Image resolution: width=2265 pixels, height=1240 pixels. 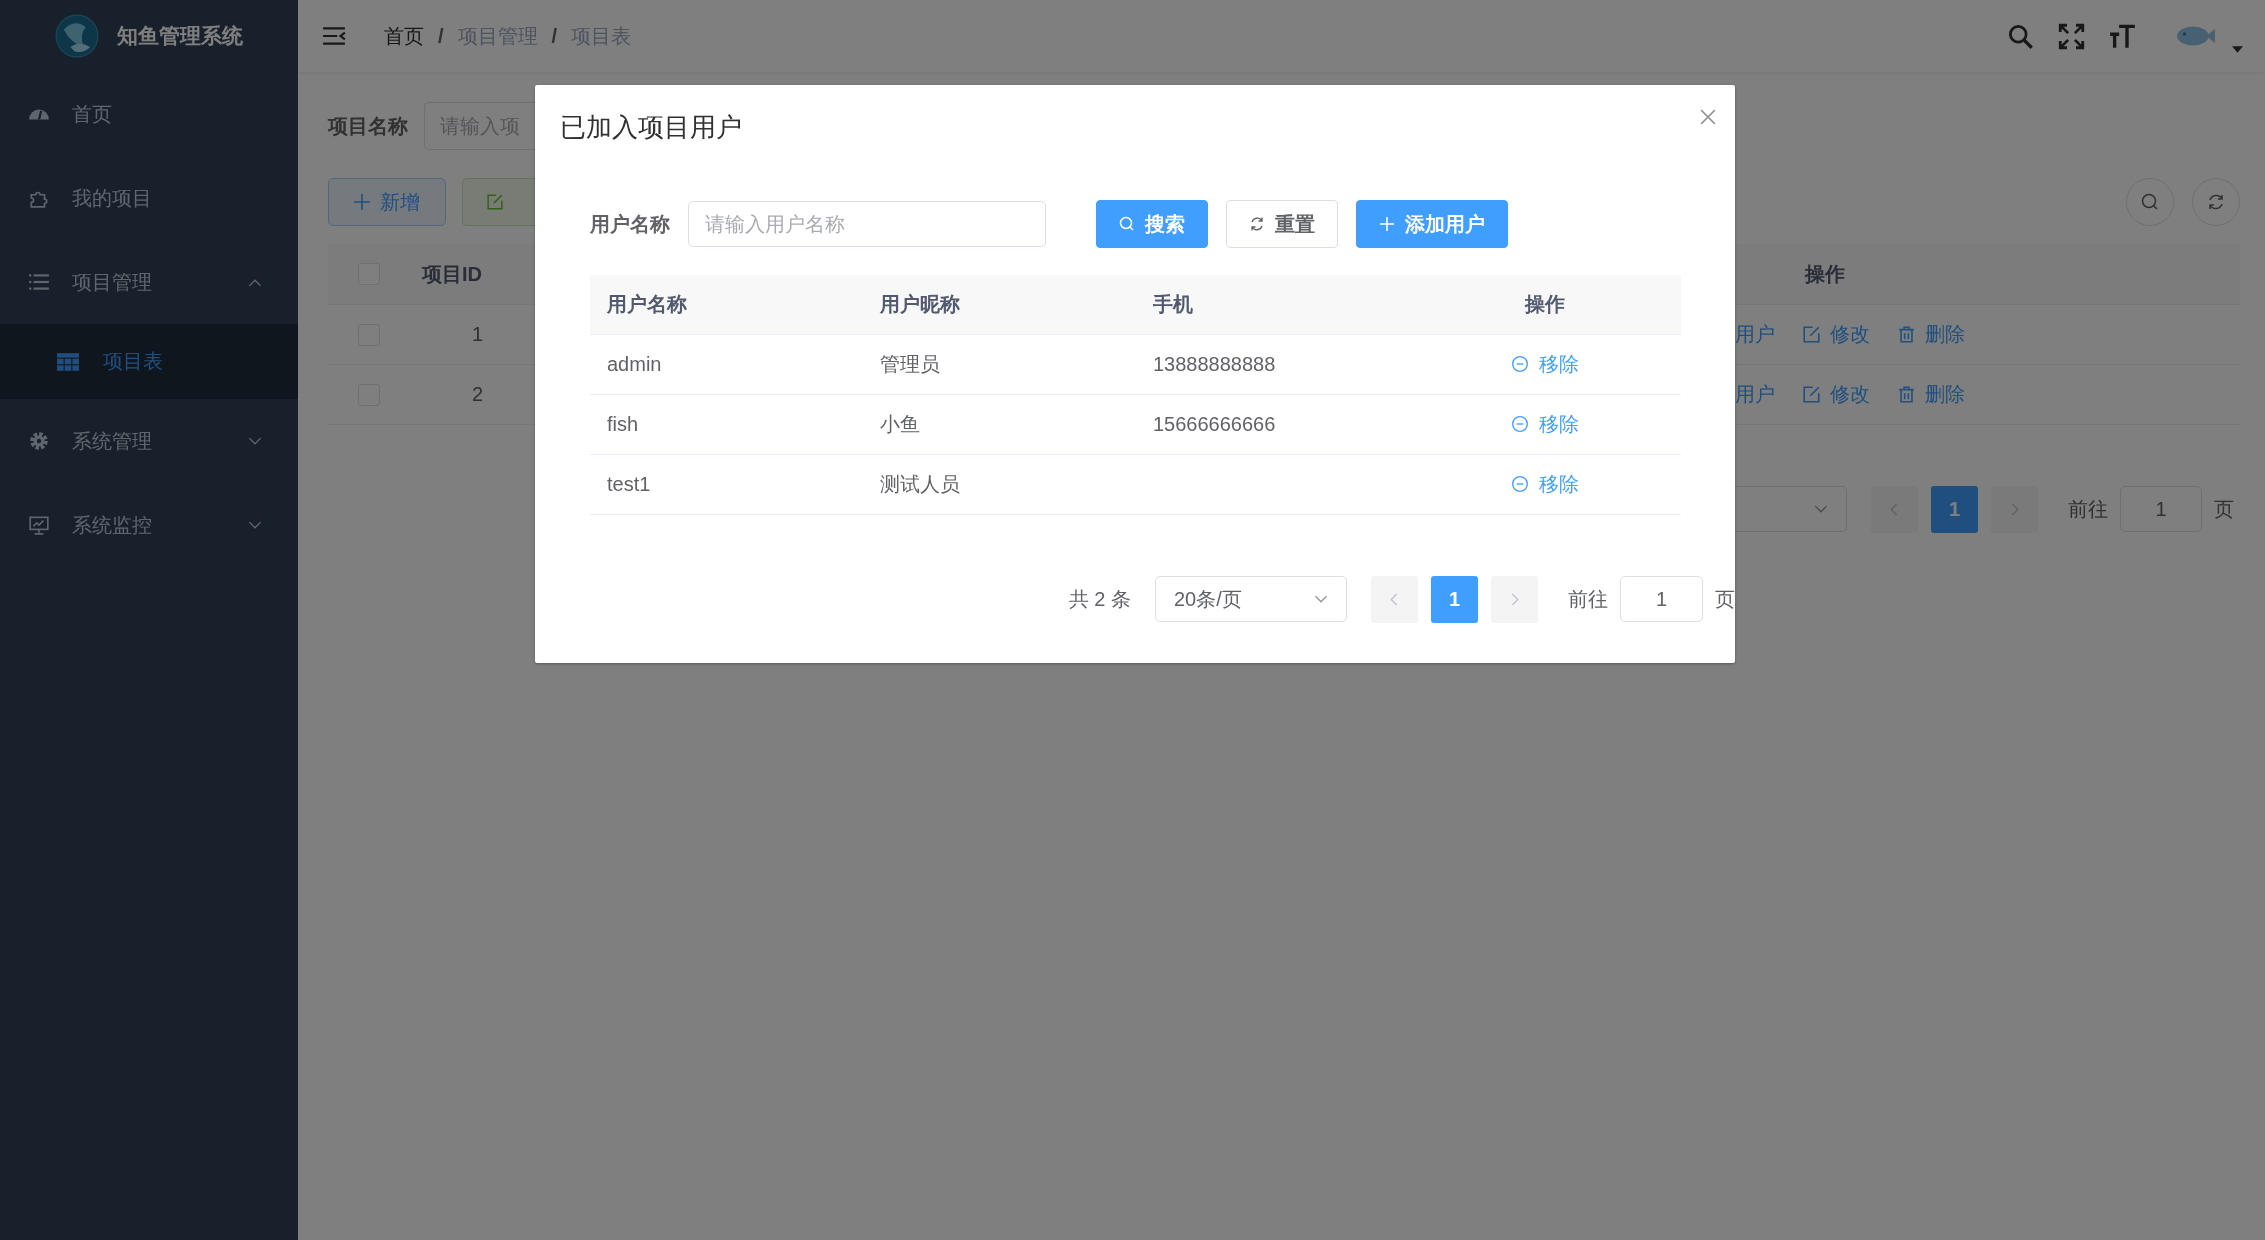 I want to click on submenu-item: 项目表, so click(x=149, y=361).